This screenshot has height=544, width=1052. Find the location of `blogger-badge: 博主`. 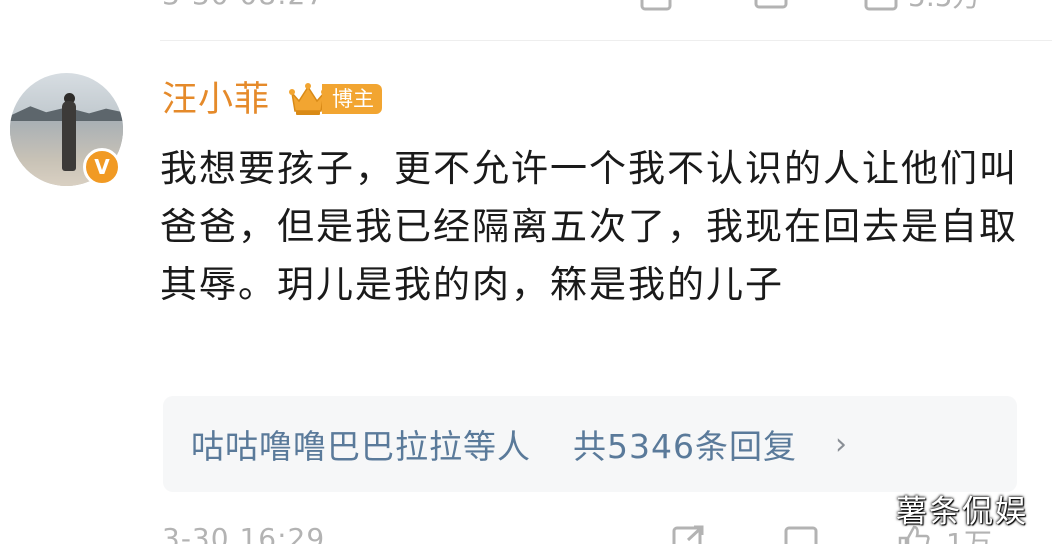

blogger-badge: 博主 is located at coordinates (335, 99).